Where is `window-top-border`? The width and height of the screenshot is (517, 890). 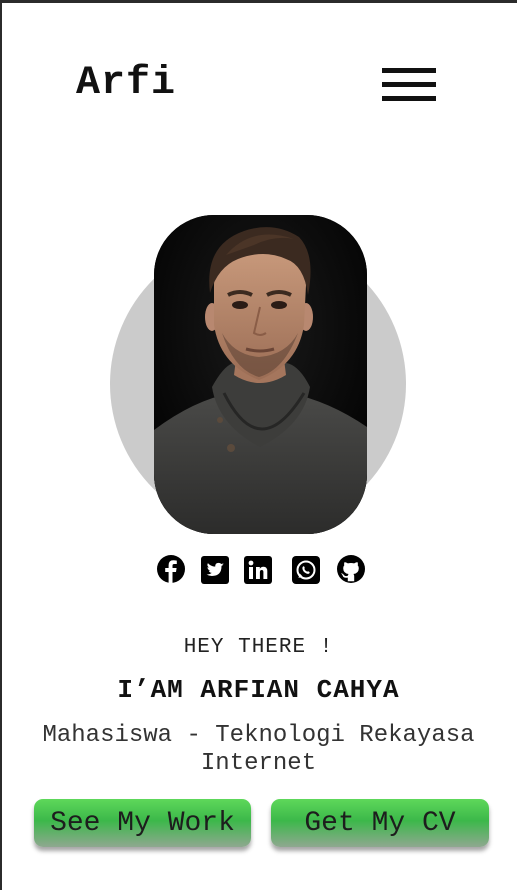 window-top-border is located at coordinates (258, 1).